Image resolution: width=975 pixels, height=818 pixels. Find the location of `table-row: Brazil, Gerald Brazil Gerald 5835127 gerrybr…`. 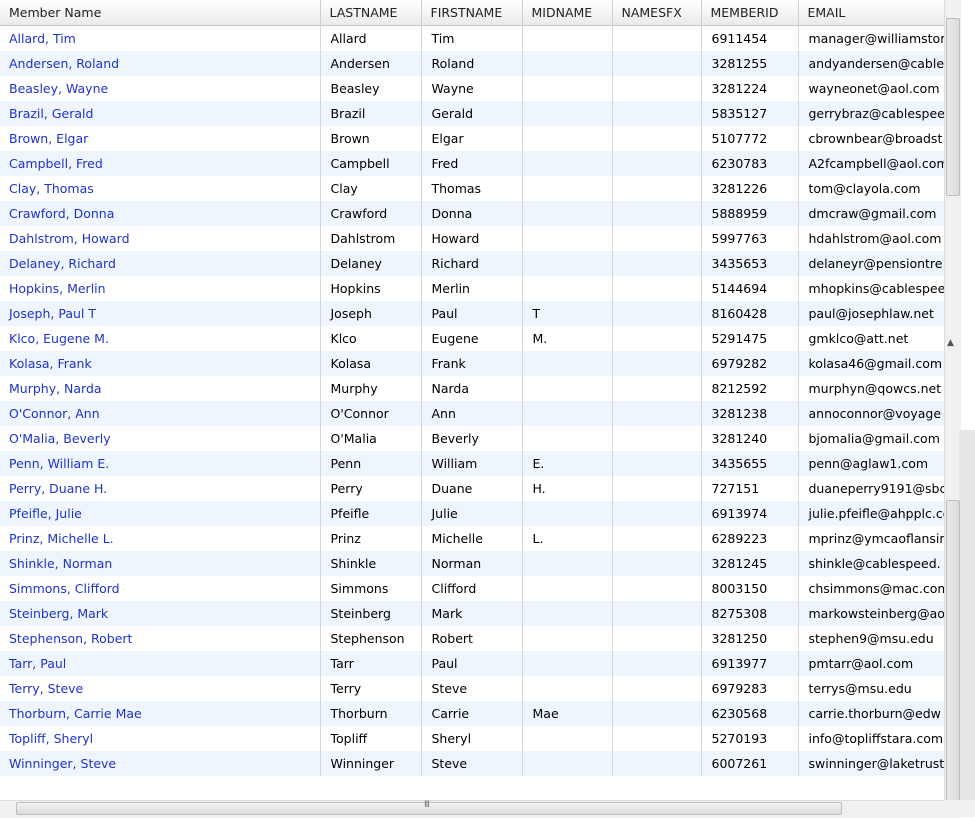

table-row: Brazil, Gerald Brazil Gerald 5835127 gerrybr… is located at coordinates (472, 113).